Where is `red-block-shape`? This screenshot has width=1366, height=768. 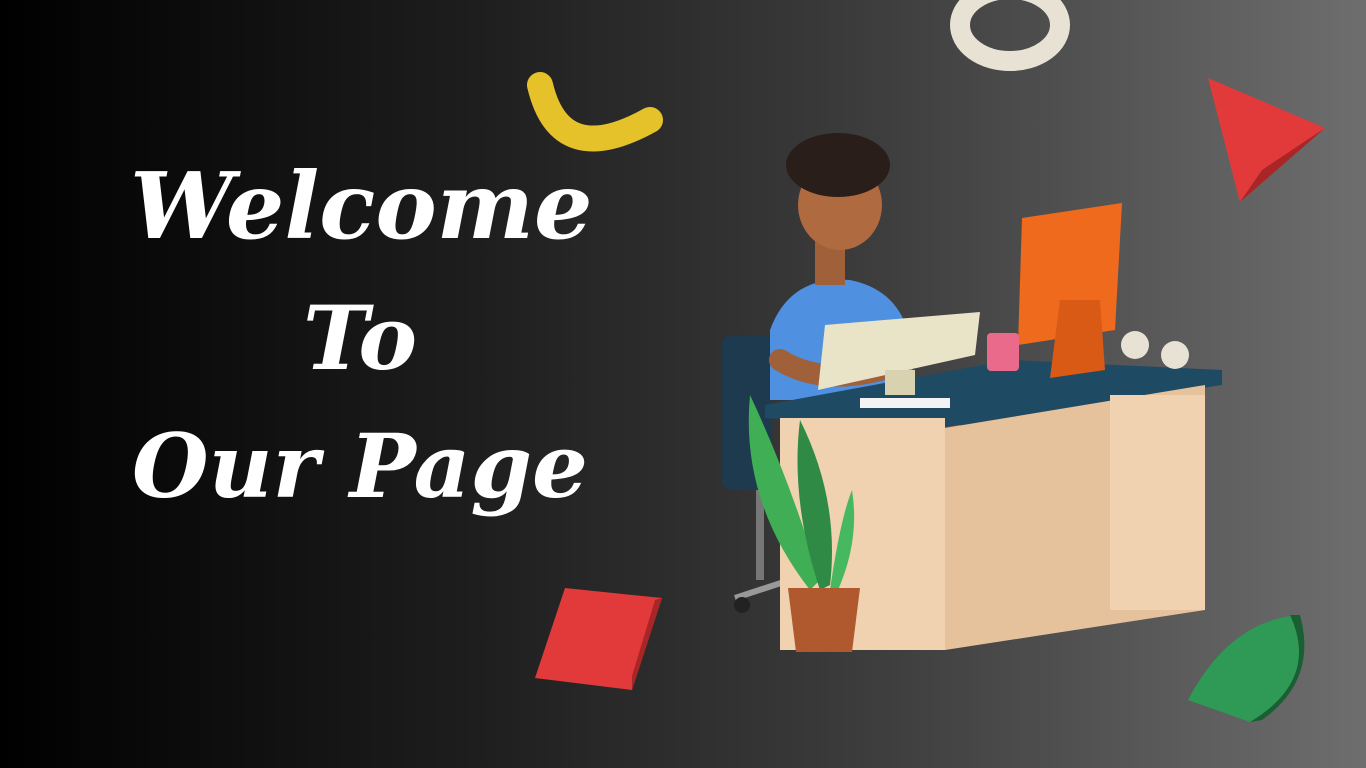
red-block-shape is located at coordinates (598, 639).